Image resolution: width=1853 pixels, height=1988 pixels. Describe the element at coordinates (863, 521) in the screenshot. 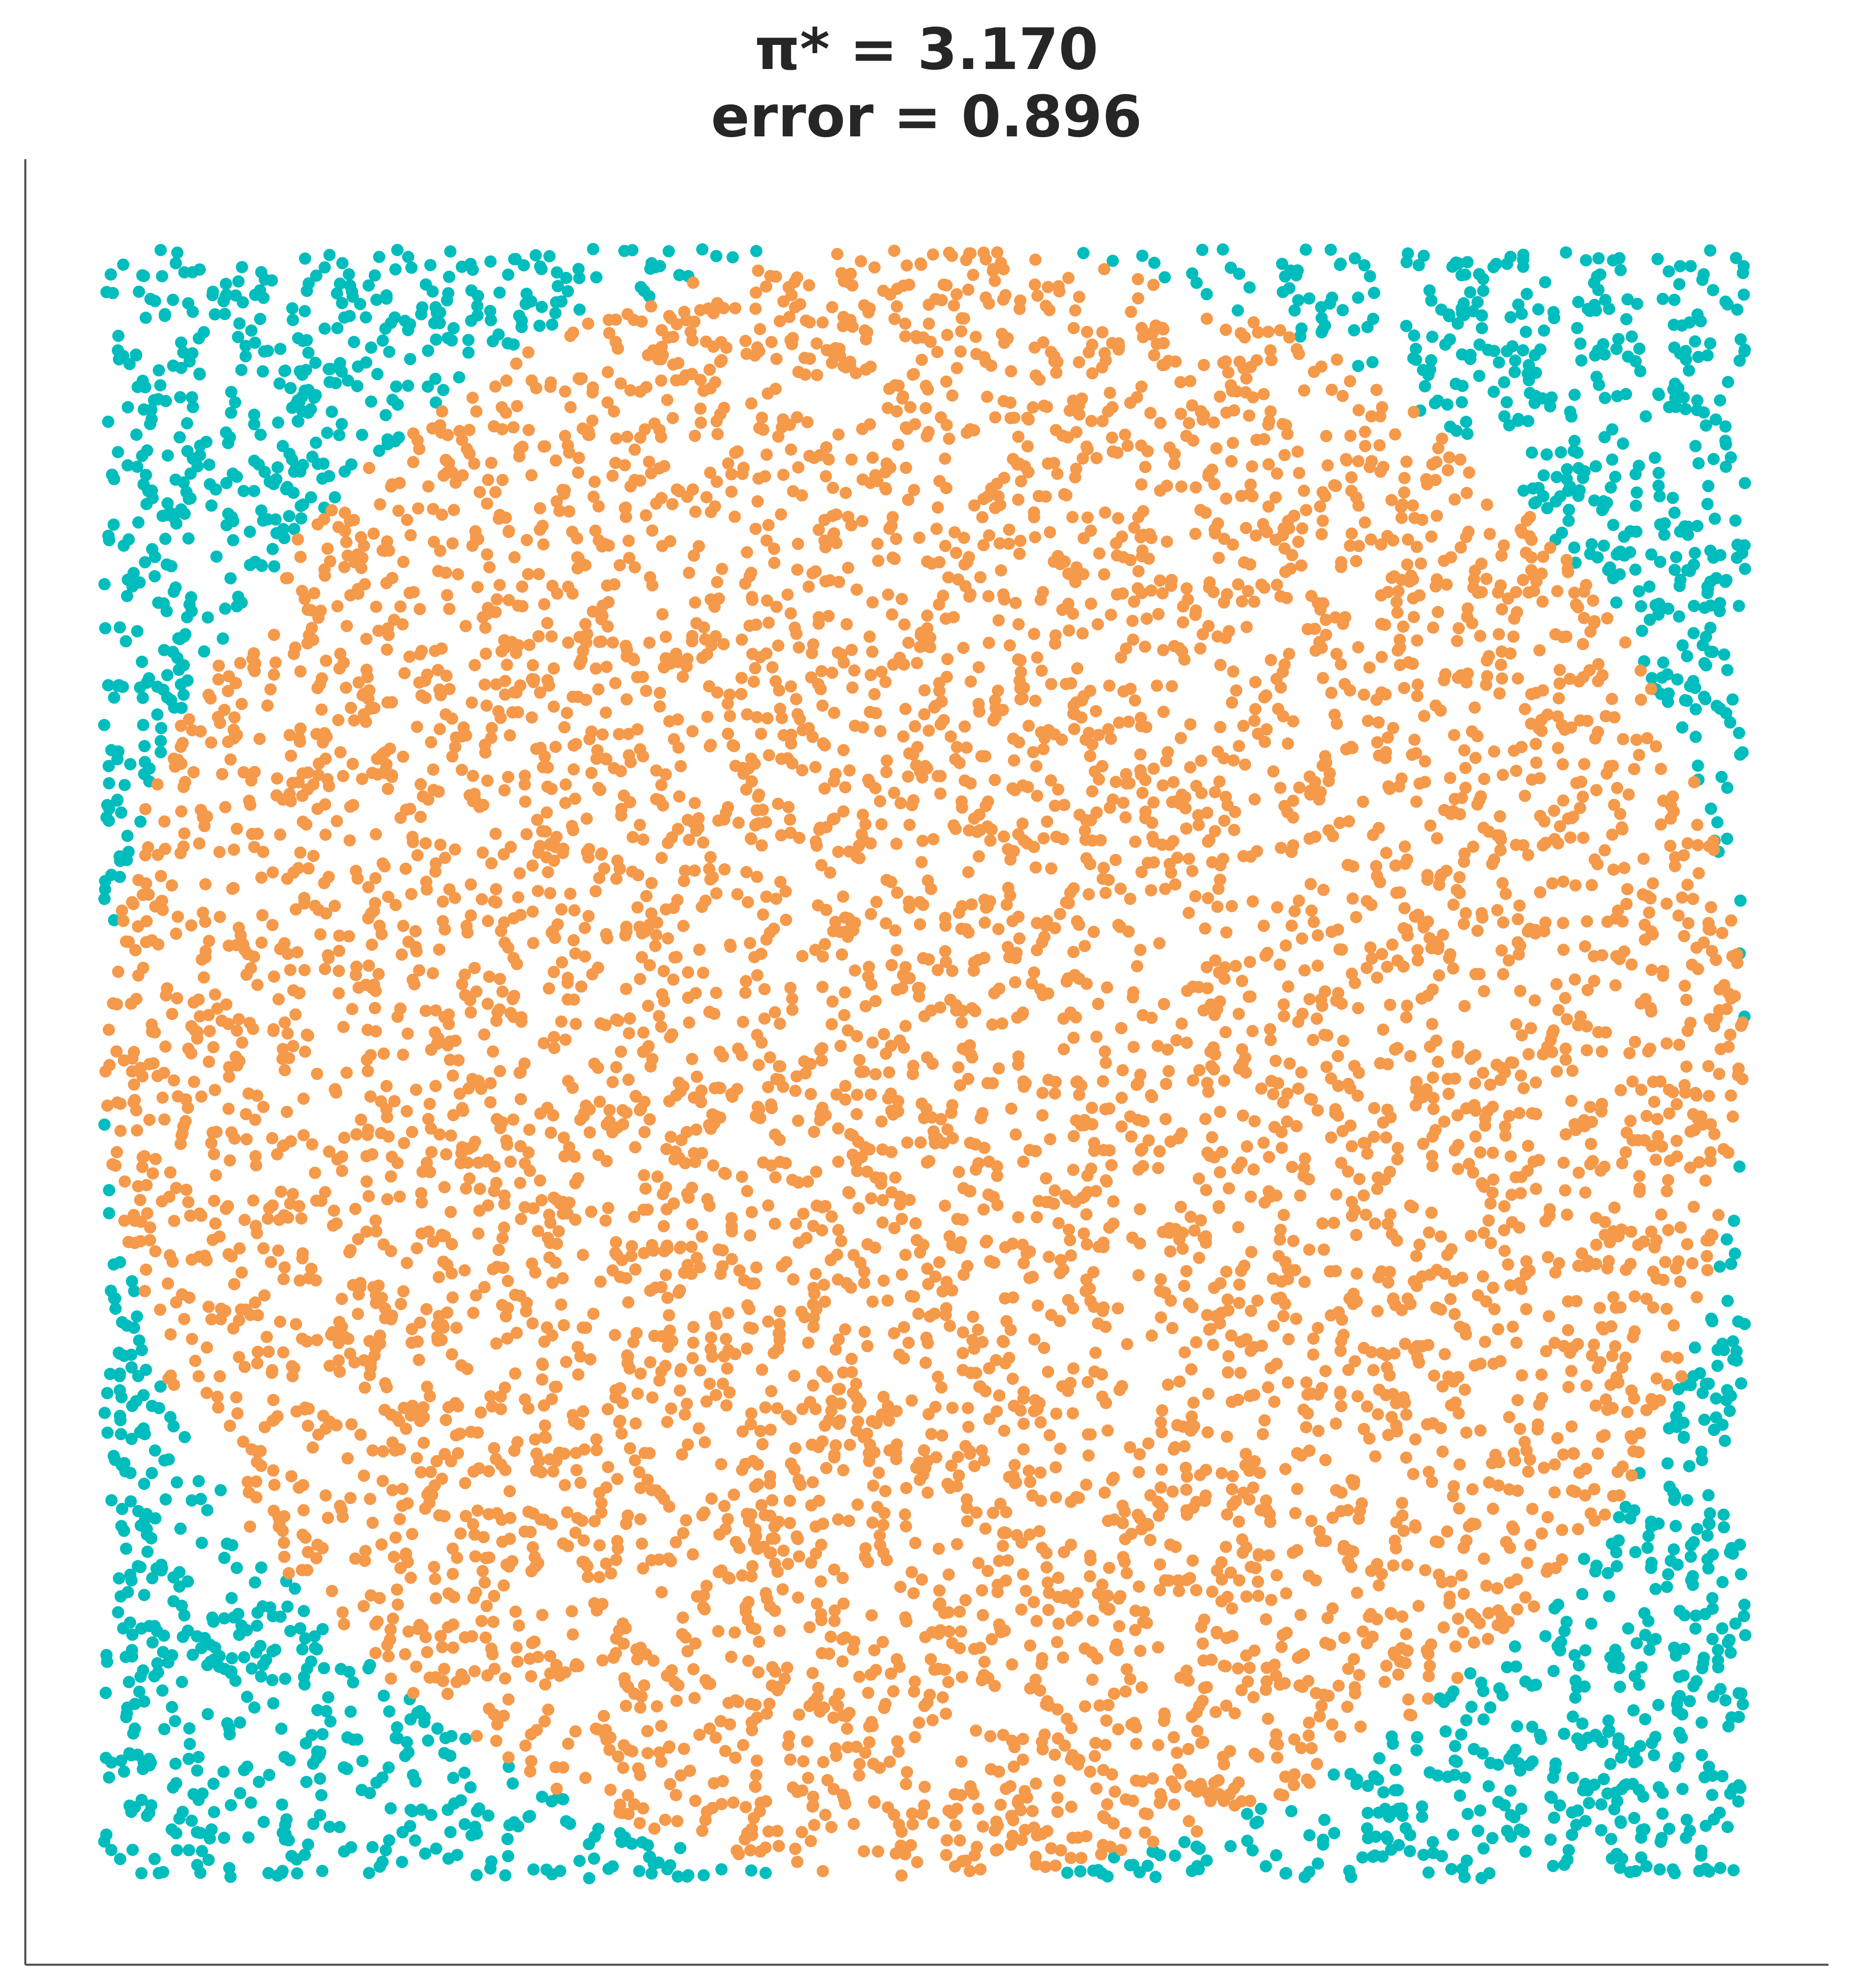

I see `point-inside-2005` at that location.